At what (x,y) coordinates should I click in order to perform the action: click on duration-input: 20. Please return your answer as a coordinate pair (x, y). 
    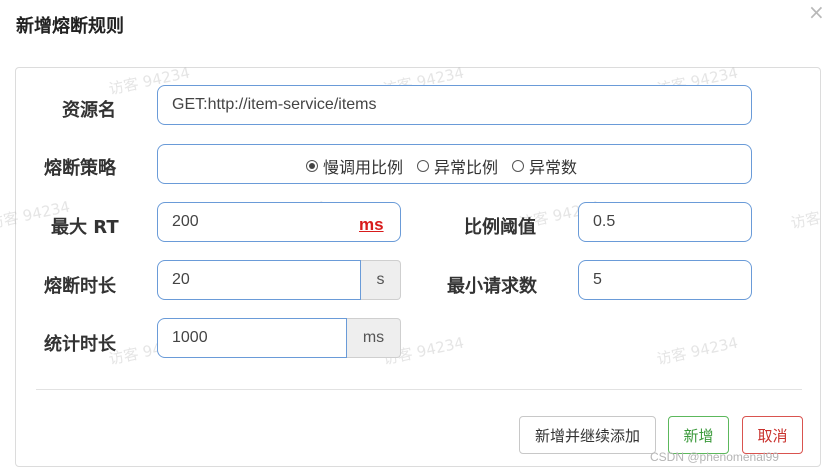
    Looking at the image, I should click on (259, 280).